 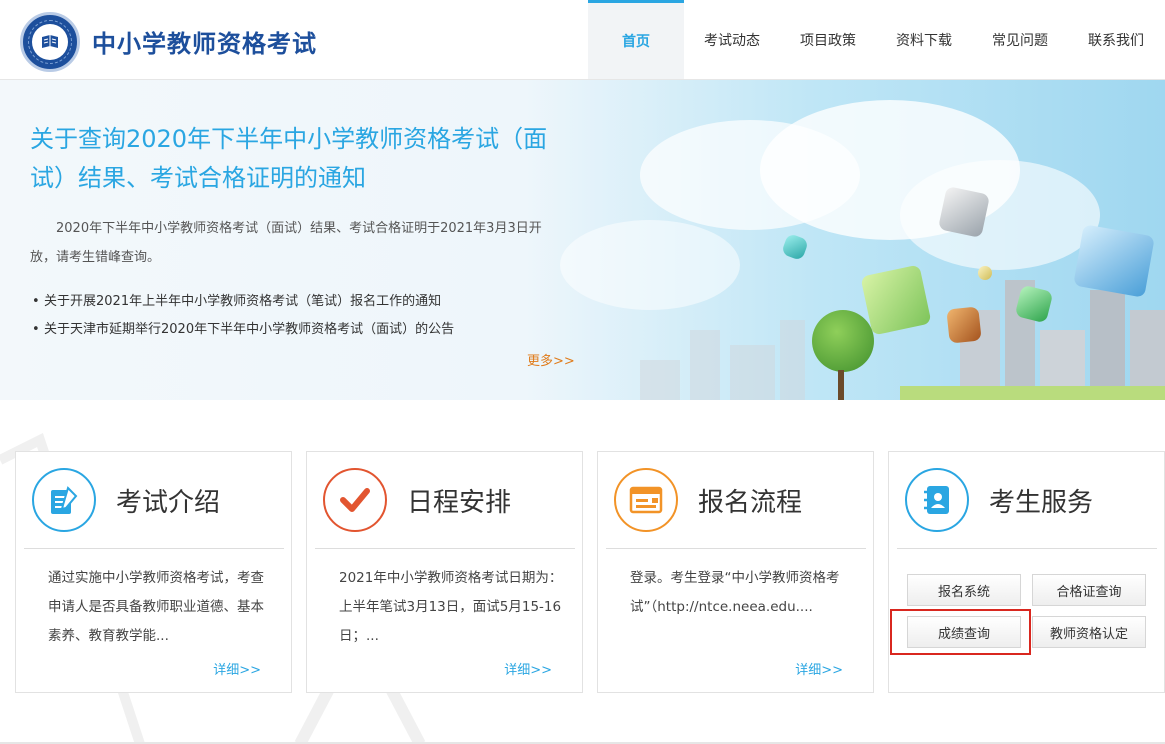 I want to click on news-item-link: 关于天津市延期举行2020年下半年中小学教师资格考试（面试）的公告, so click(x=295, y=330).